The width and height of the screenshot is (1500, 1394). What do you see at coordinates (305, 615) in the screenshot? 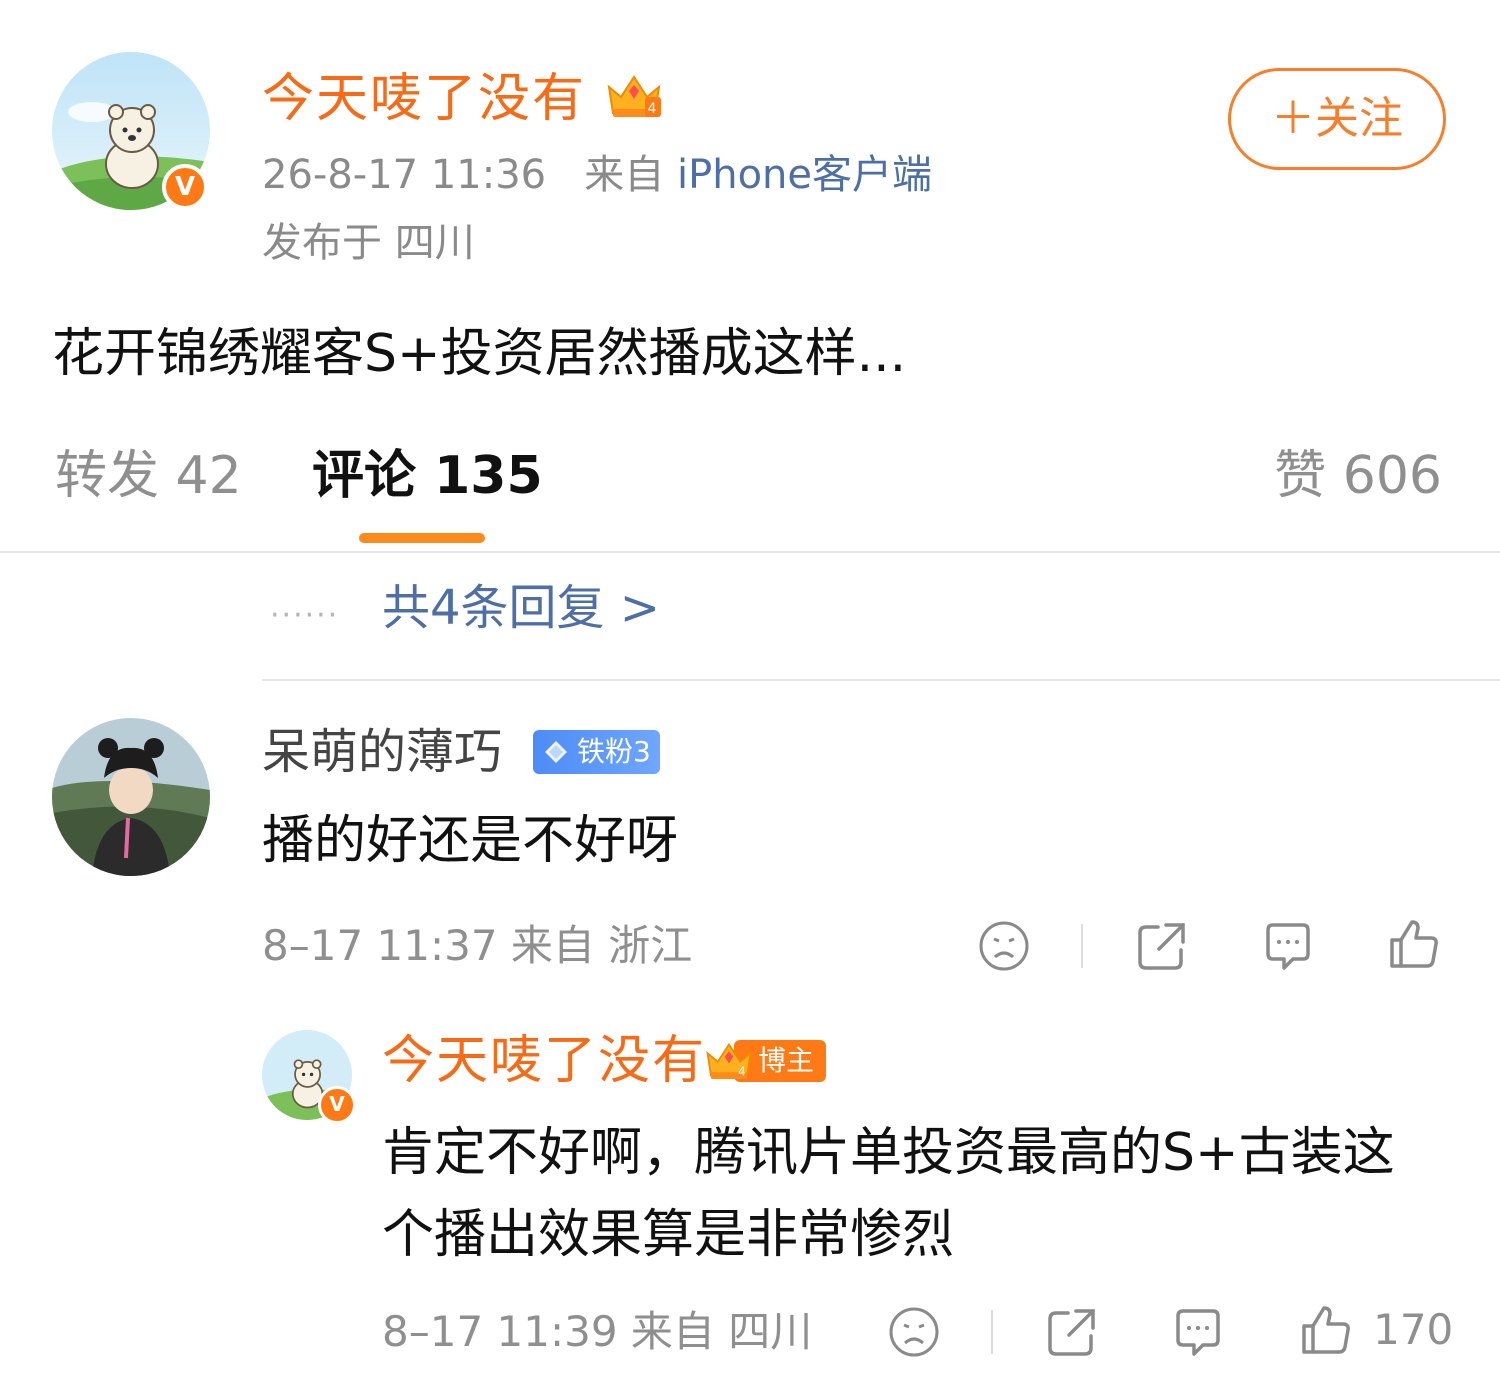
I see `thread-dots: ······` at bounding box center [305, 615].